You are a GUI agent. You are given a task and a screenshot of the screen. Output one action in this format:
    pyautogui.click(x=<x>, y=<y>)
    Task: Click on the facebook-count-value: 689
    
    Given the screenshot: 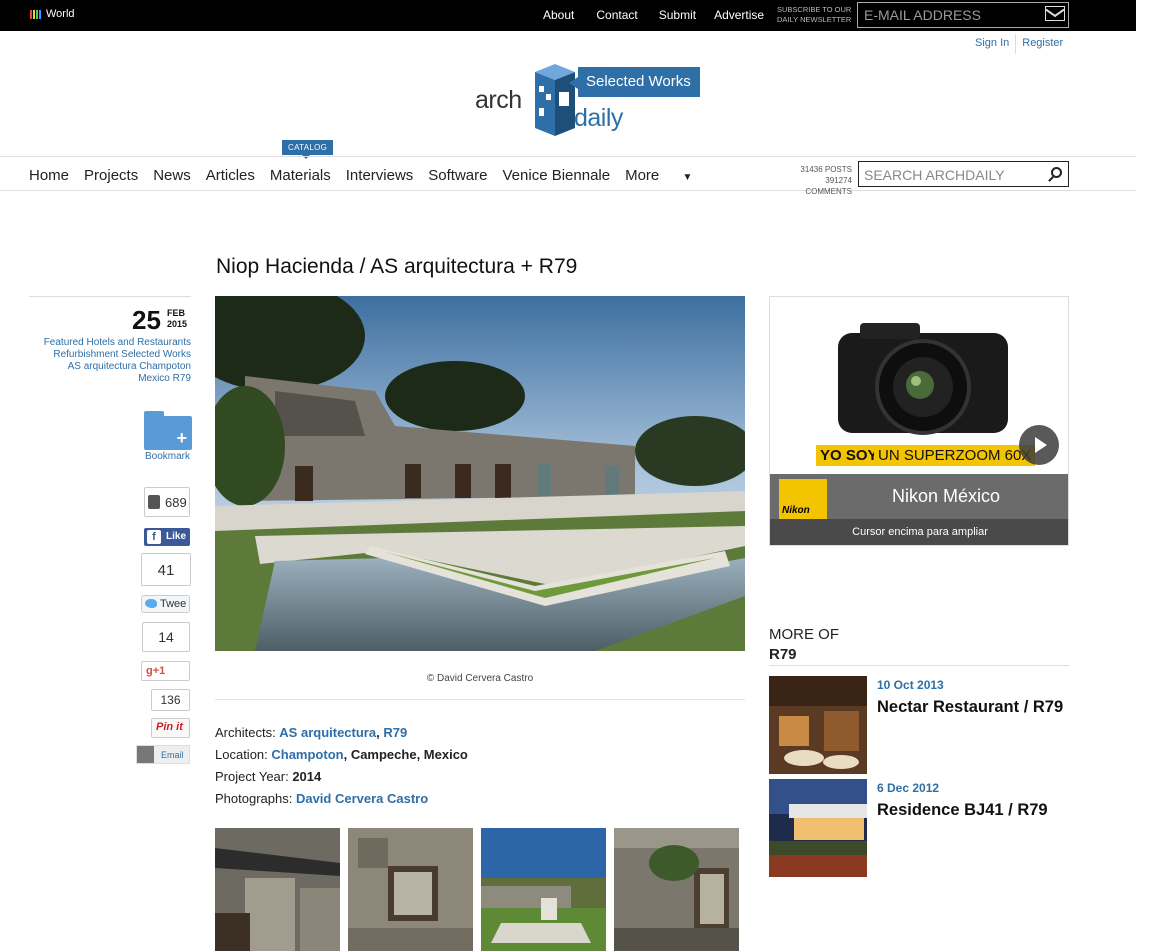 What is the action you would take?
    pyautogui.click(x=176, y=502)
    